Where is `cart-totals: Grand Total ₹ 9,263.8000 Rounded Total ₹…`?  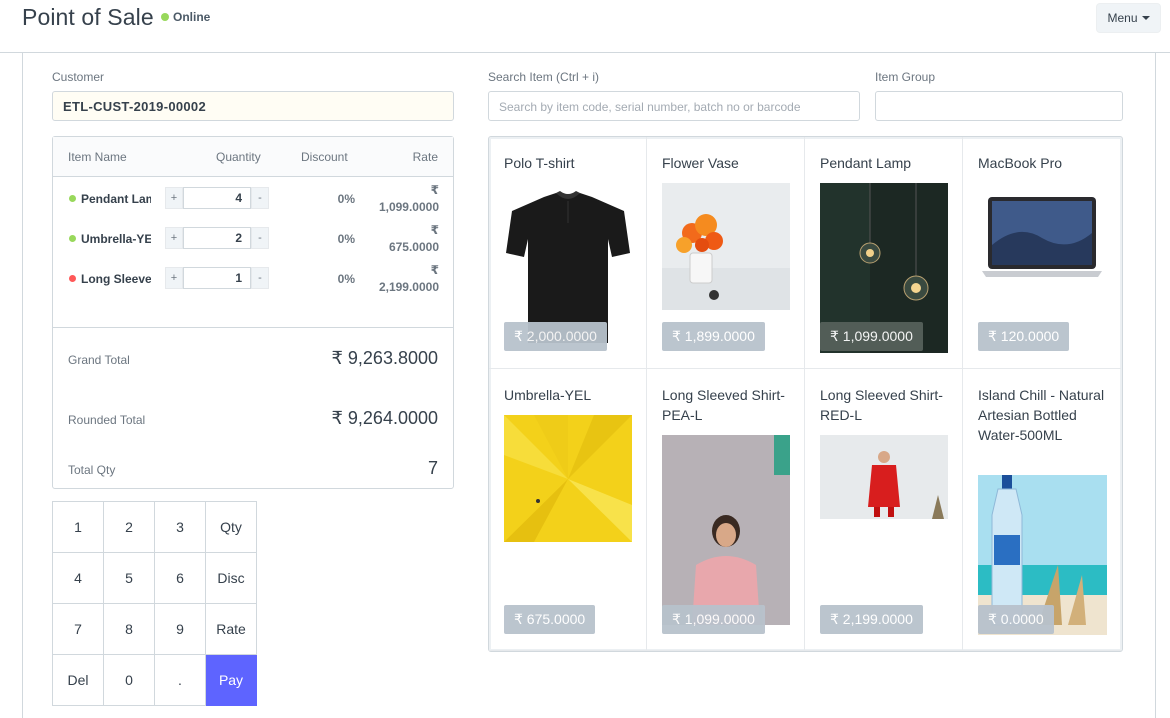
cart-totals: Grand Total ₹ 9,263.8000 Rounded Total ₹… is located at coordinates (253, 407).